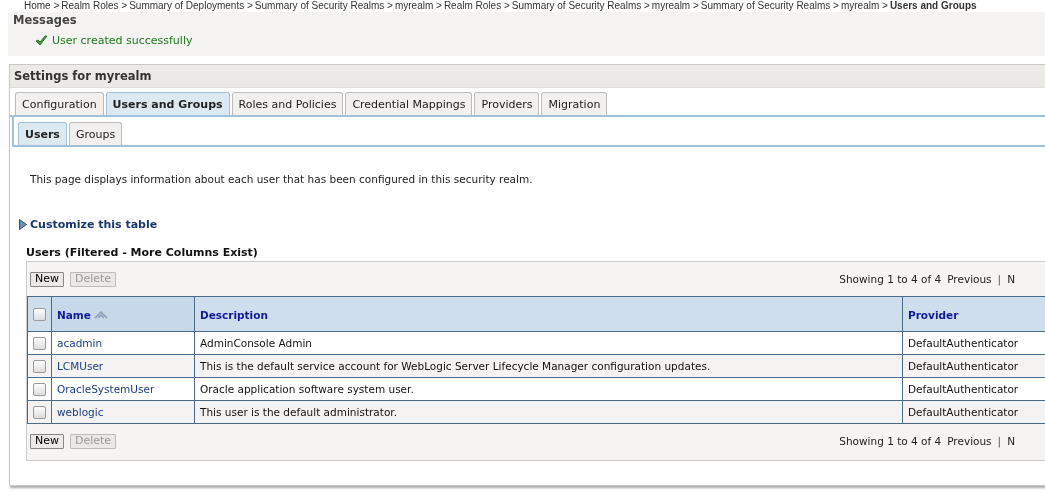 The width and height of the screenshot is (1045, 492). What do you see at coordinates (45, 20) in the screenshot?
I see `messages-title: Messages` at bounding box center [45, 20].